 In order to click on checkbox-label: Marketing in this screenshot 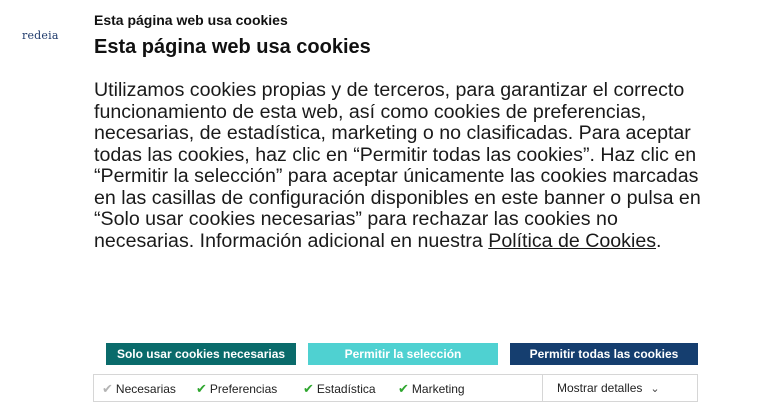, I will do `click(438, 389)`.